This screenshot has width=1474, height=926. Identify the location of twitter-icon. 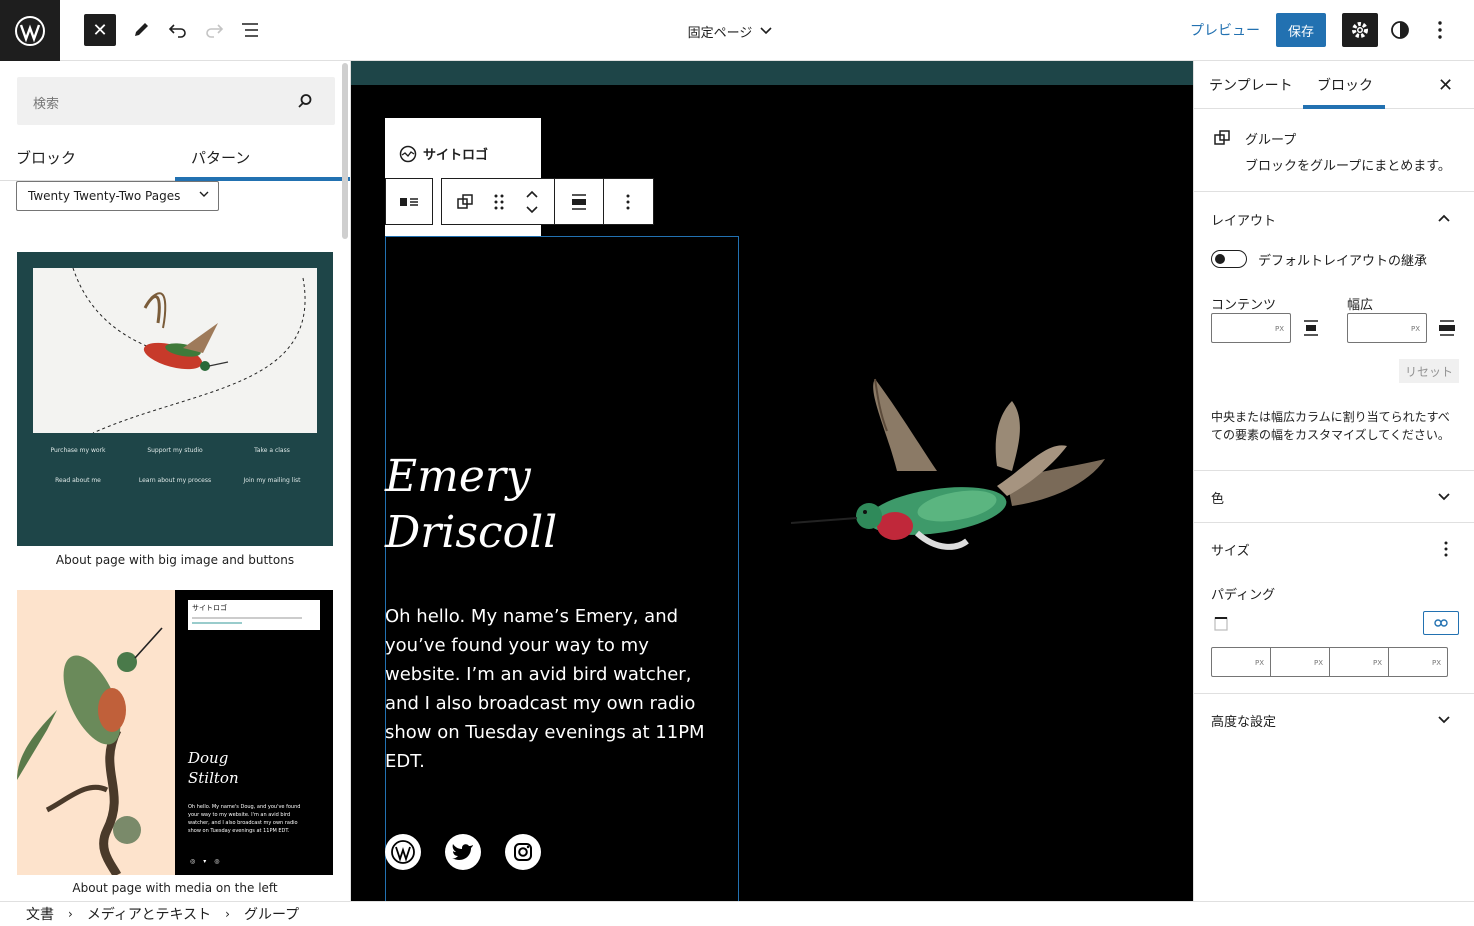
(462, 852).